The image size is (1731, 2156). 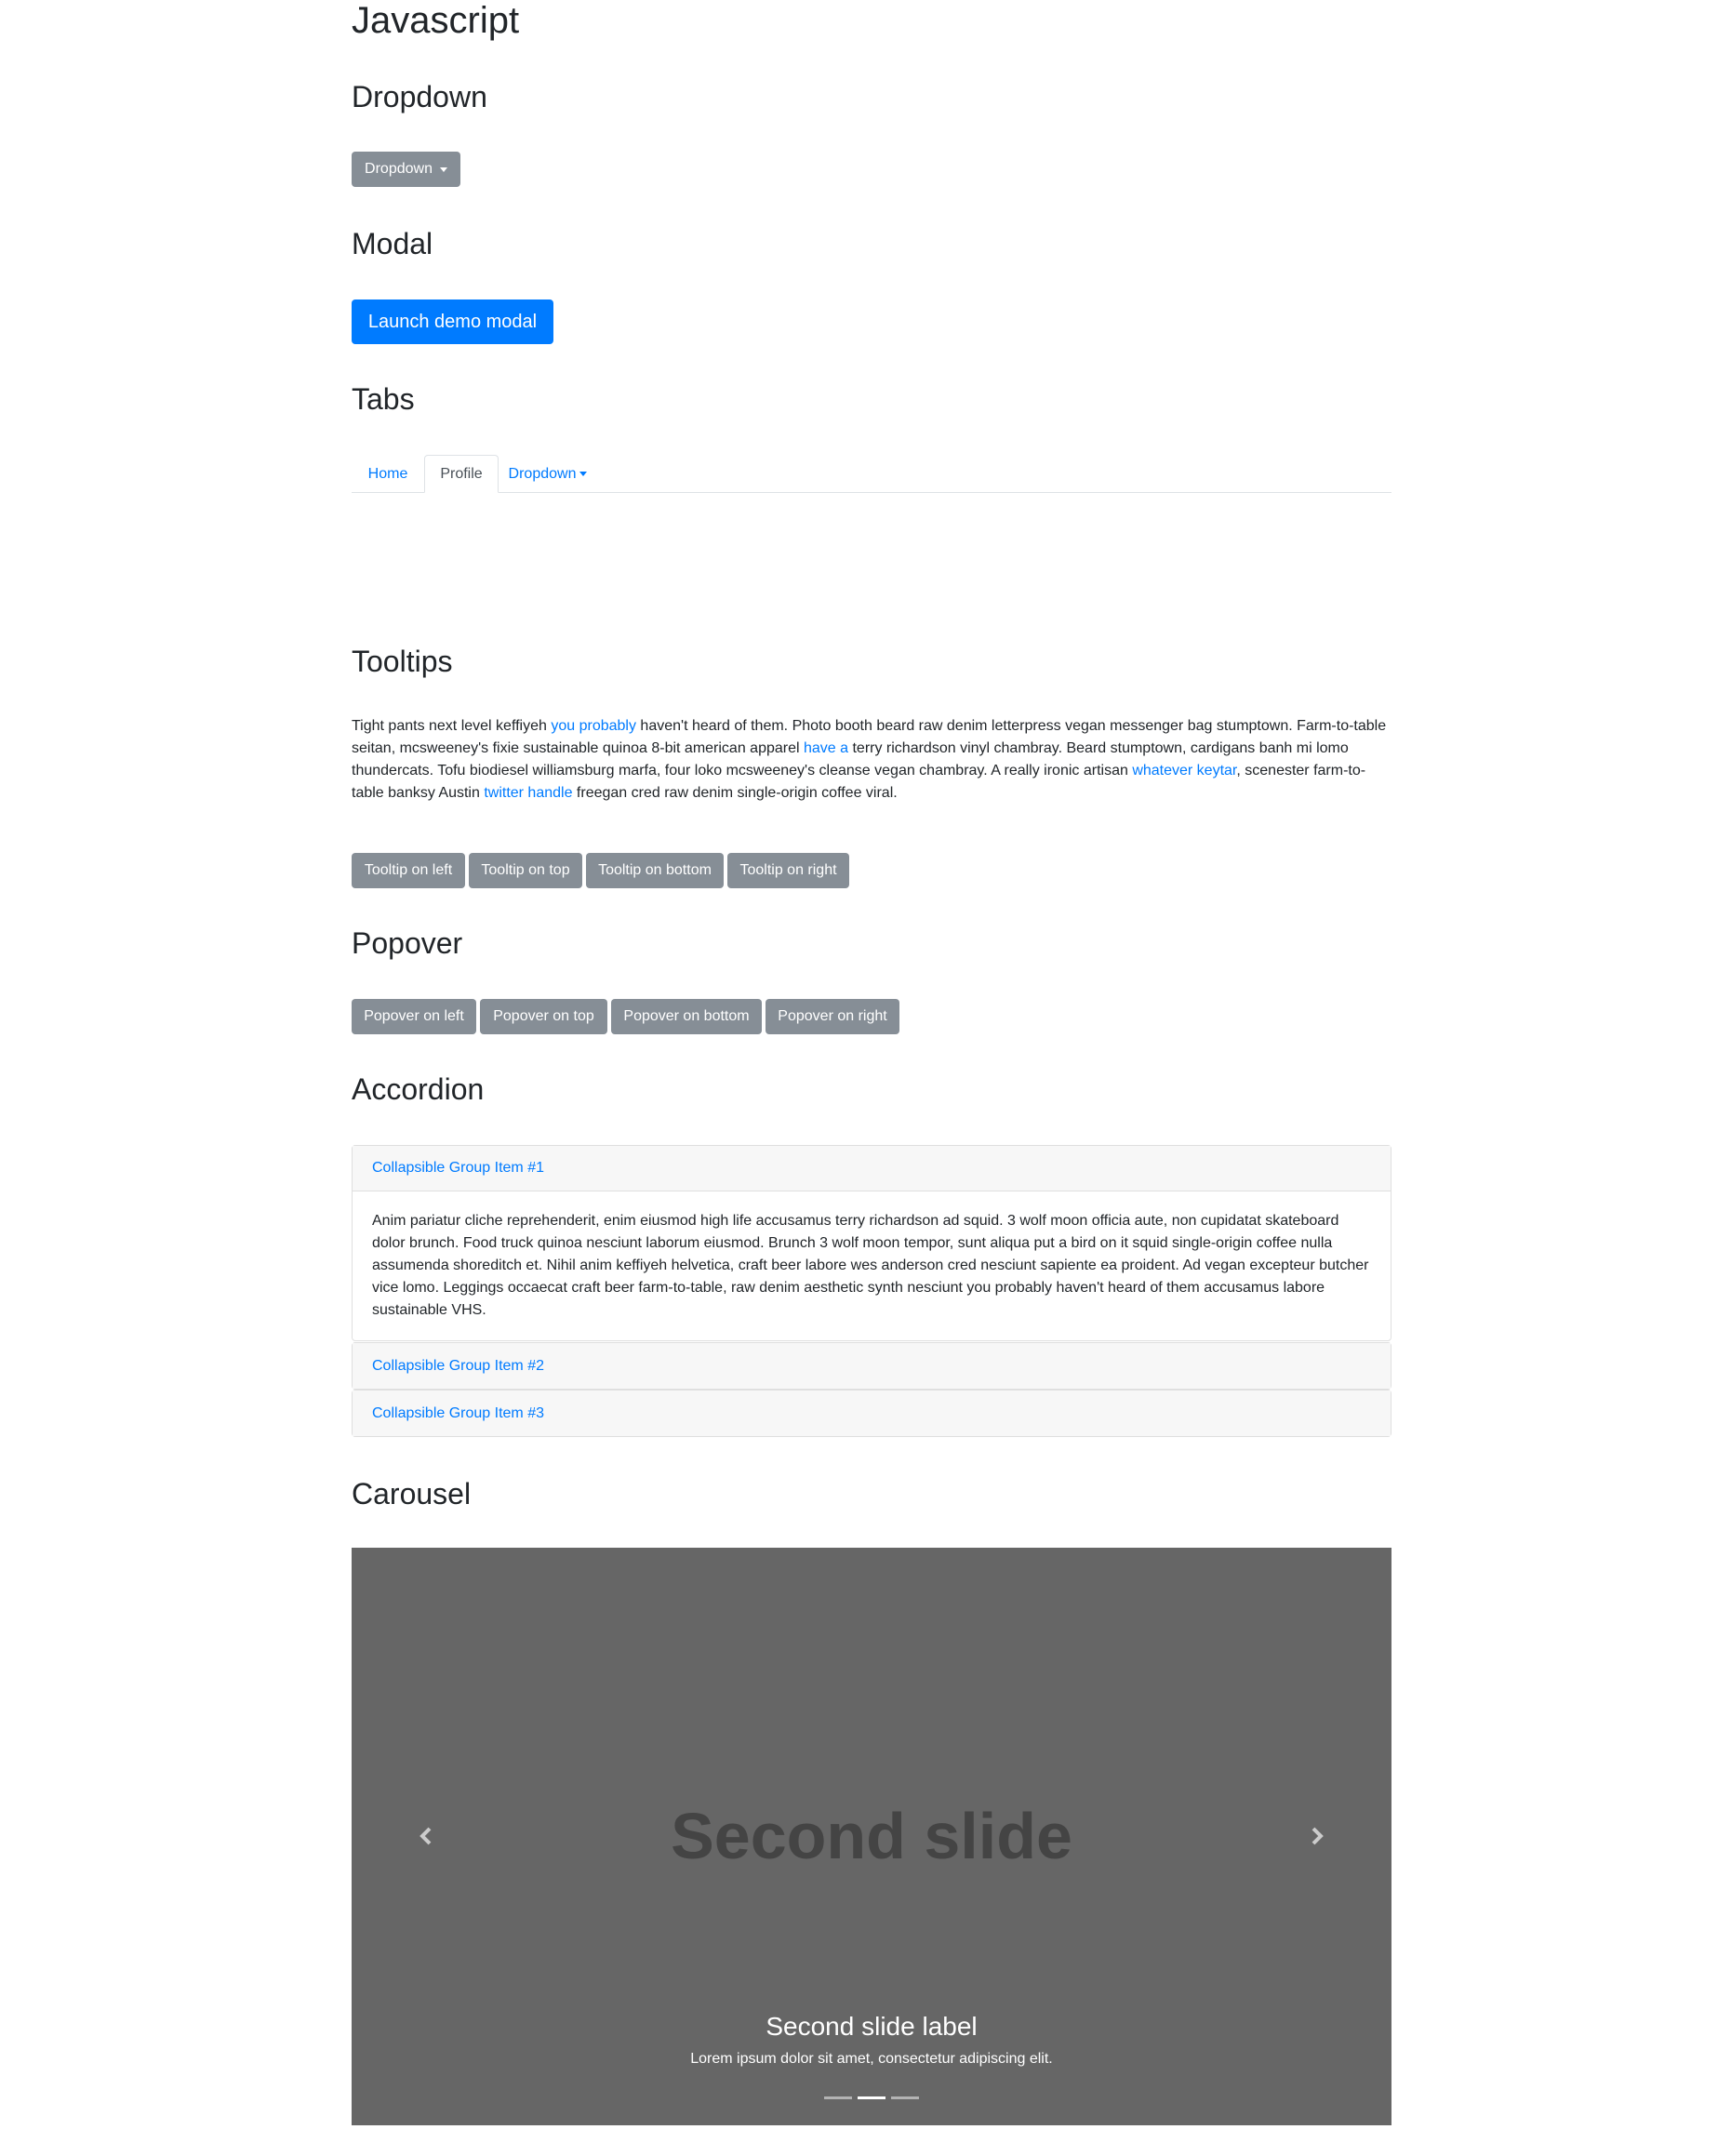 I want to click on accordion-heading: Accordion, so click(x=418, y=1089).